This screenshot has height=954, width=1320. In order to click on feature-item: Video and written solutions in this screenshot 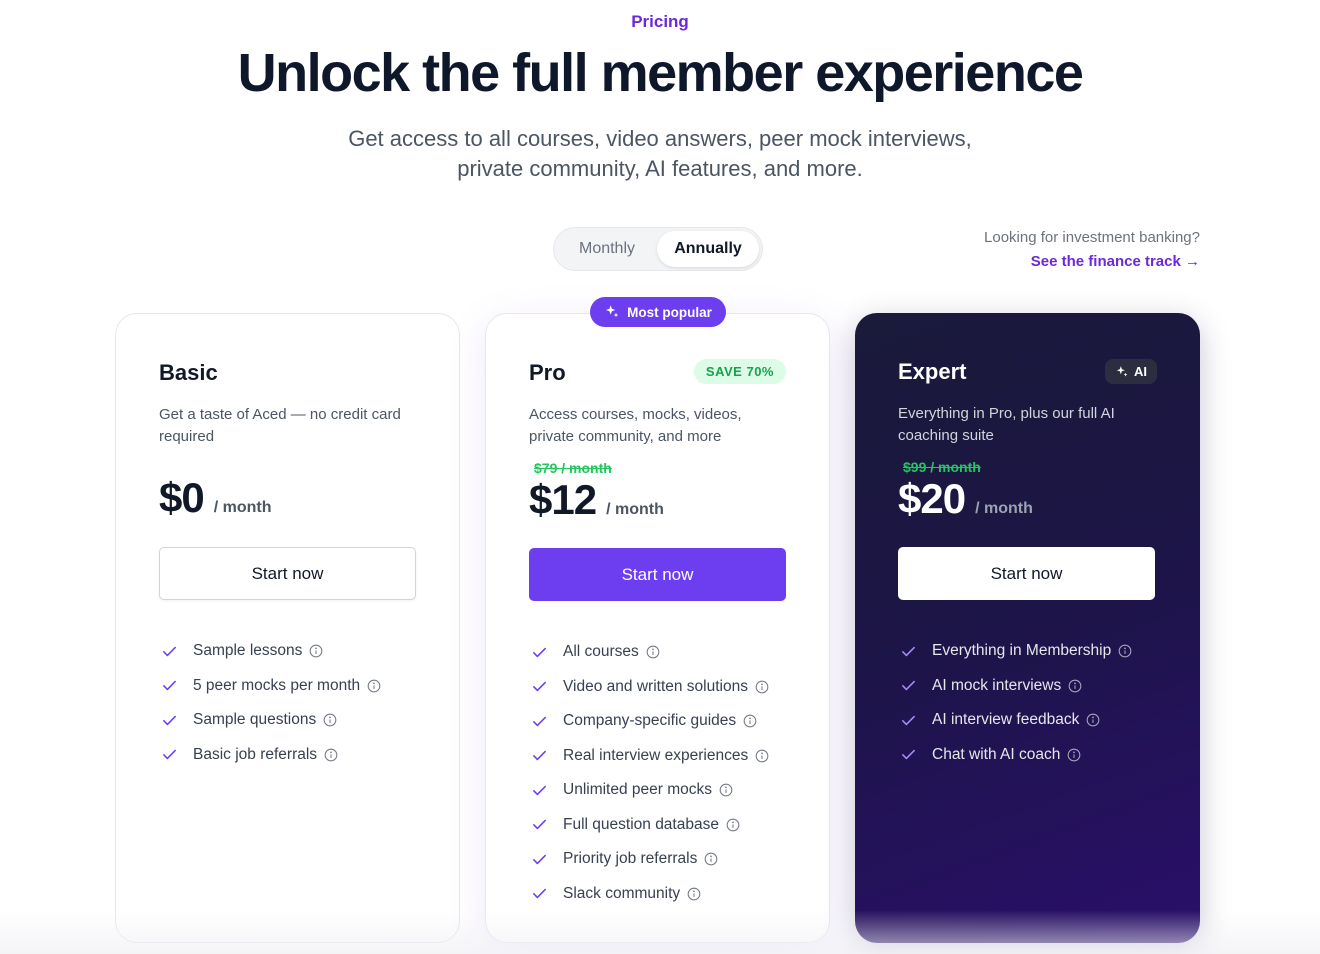, I will do `click(649, 687)`.